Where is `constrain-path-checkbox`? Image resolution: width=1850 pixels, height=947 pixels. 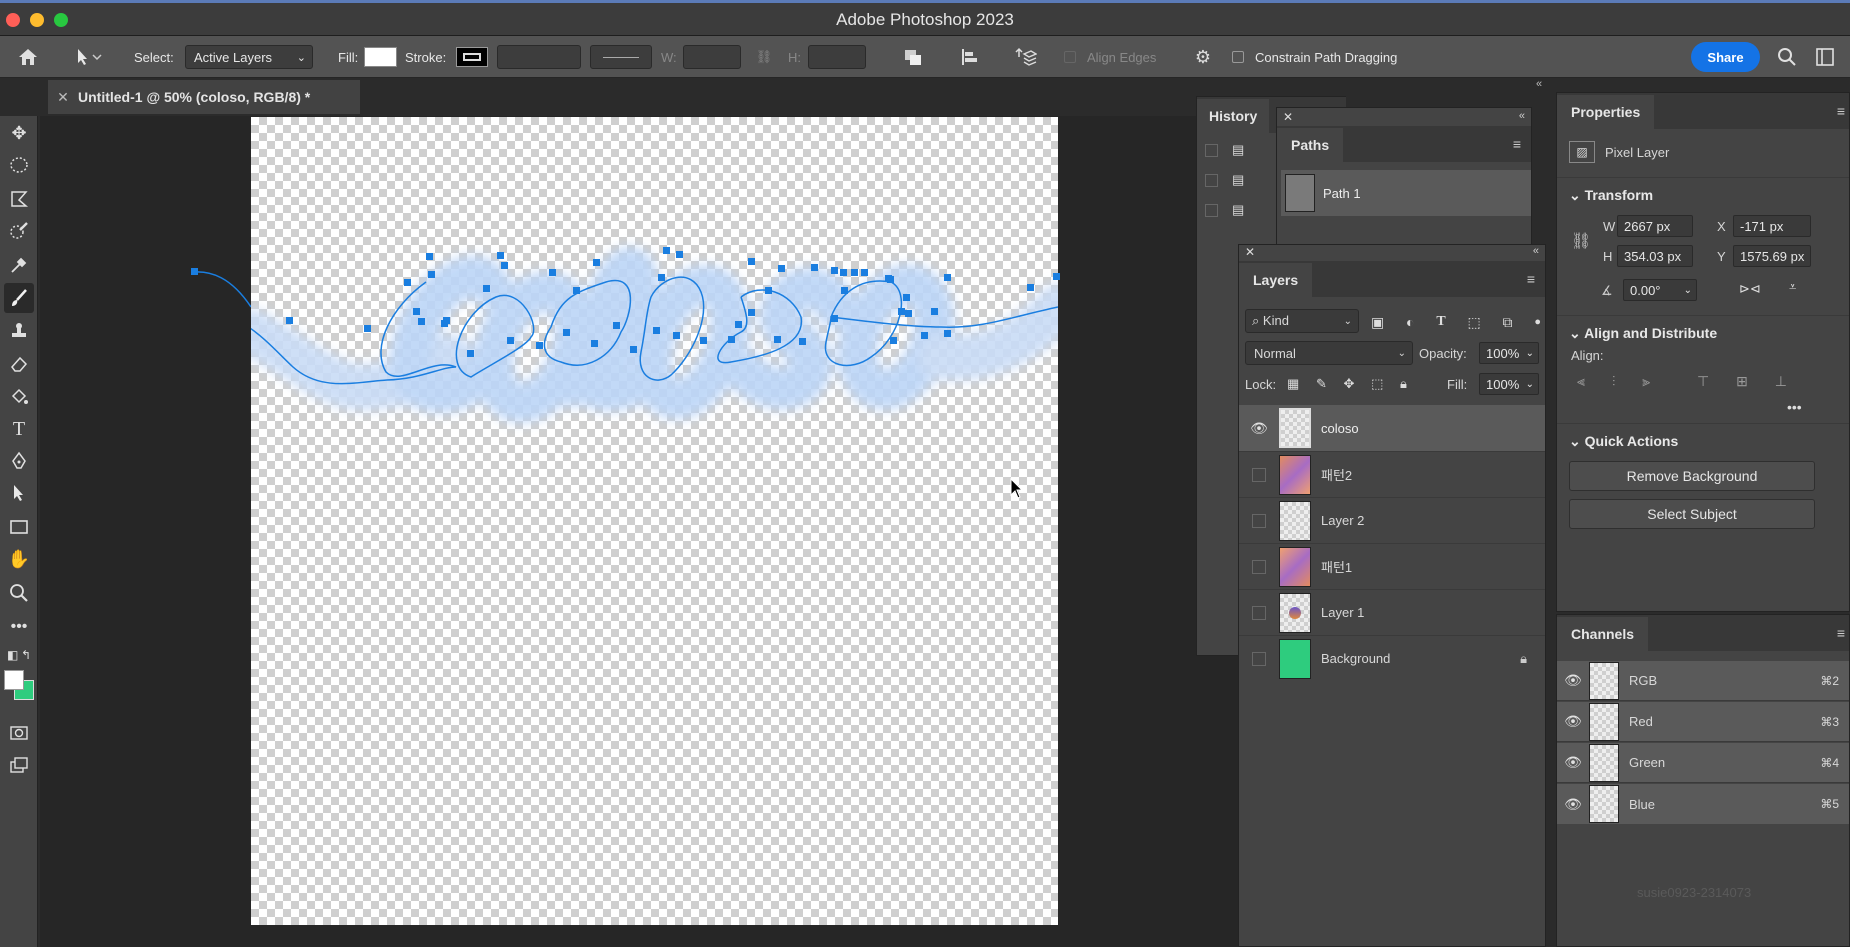 constrain-path-checkbox is located at coordinates (1238, 57).